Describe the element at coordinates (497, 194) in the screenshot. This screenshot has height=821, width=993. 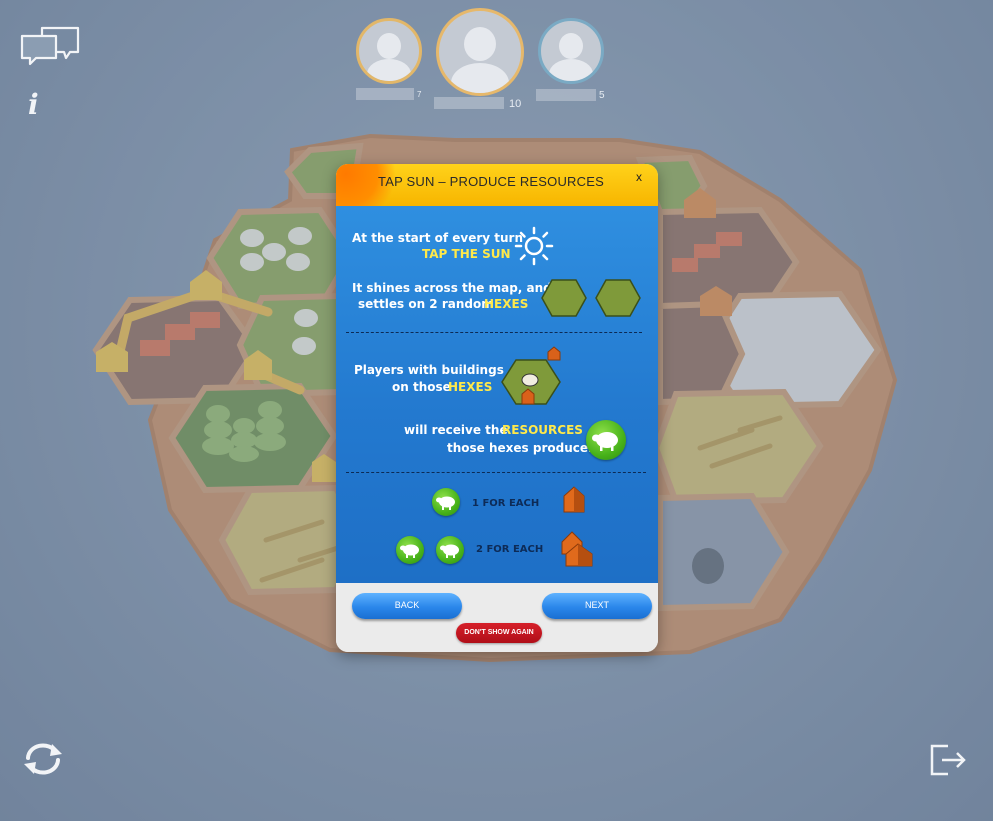
I see `dialog-header: TAP SUN – PRODUCE RESOURCES x` at that location.